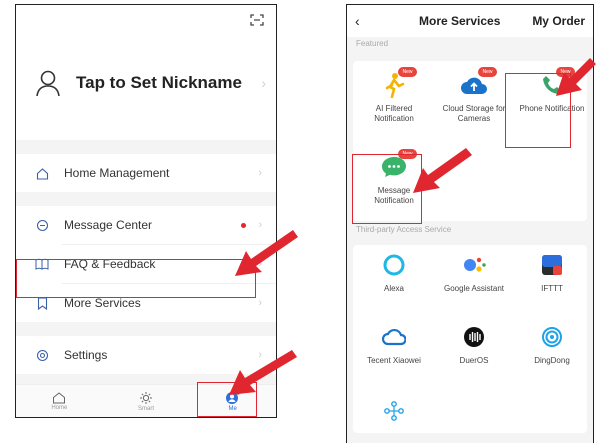  Describe the element at coordinates (42, 173) in the screenshot. I see `home-icon` at that location.